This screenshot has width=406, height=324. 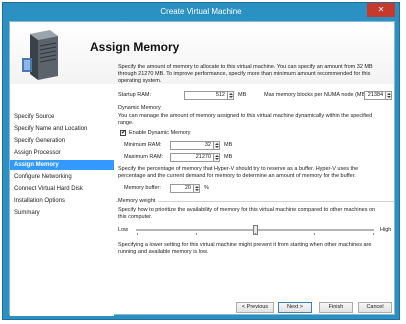 I want to click on min-ram-input: 32, so click(x=192, y=145).